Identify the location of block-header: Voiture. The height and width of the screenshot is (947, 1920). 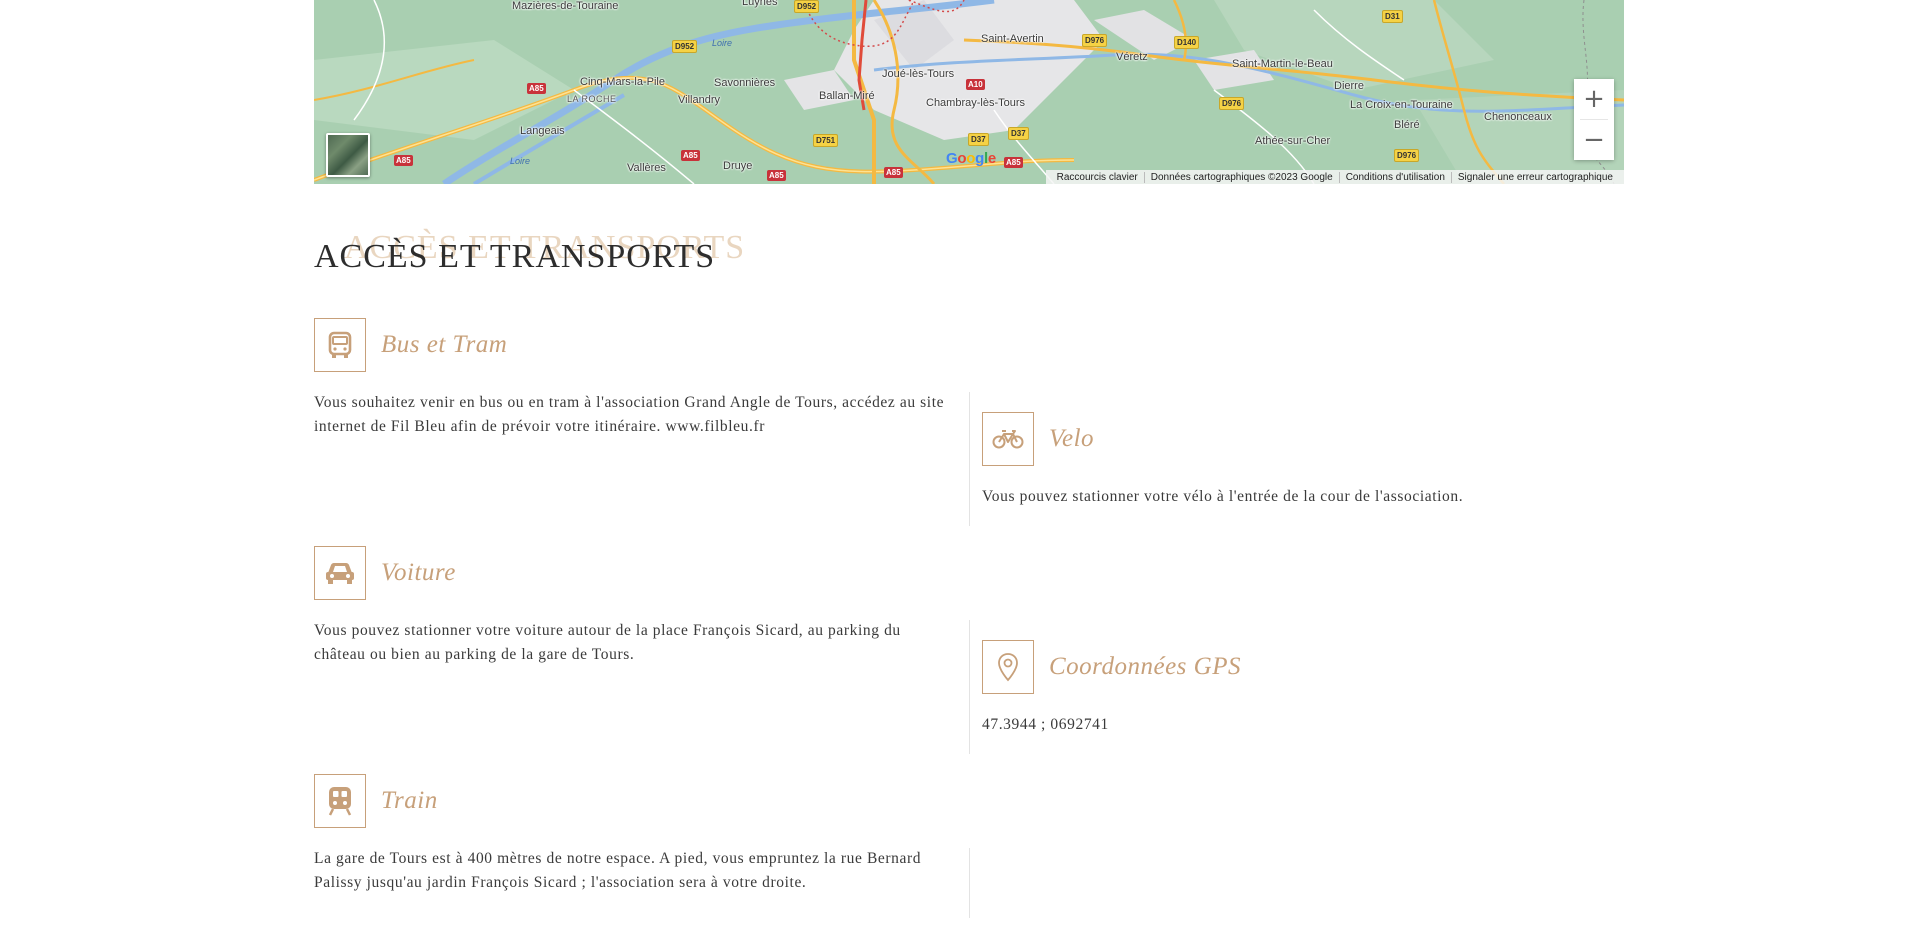
(634, 573).